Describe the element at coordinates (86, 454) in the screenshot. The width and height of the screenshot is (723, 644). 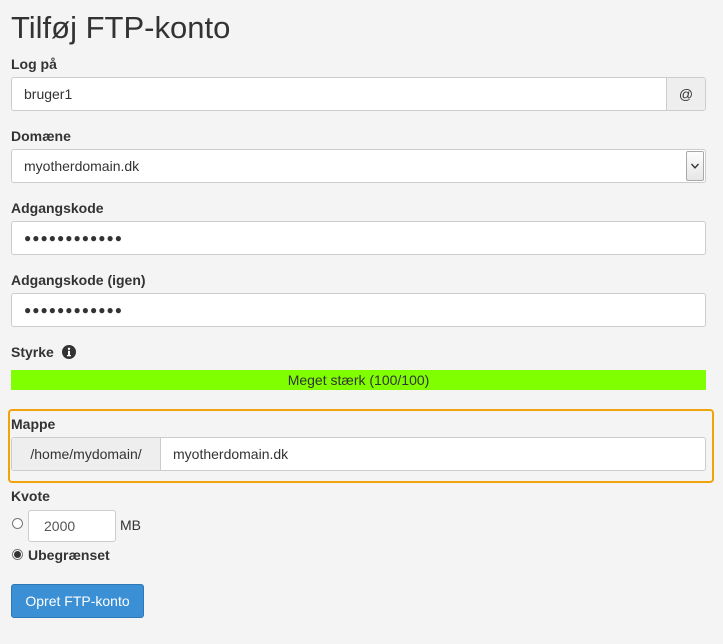
I see `directory-prefix: /home/mydomain/` at that location.